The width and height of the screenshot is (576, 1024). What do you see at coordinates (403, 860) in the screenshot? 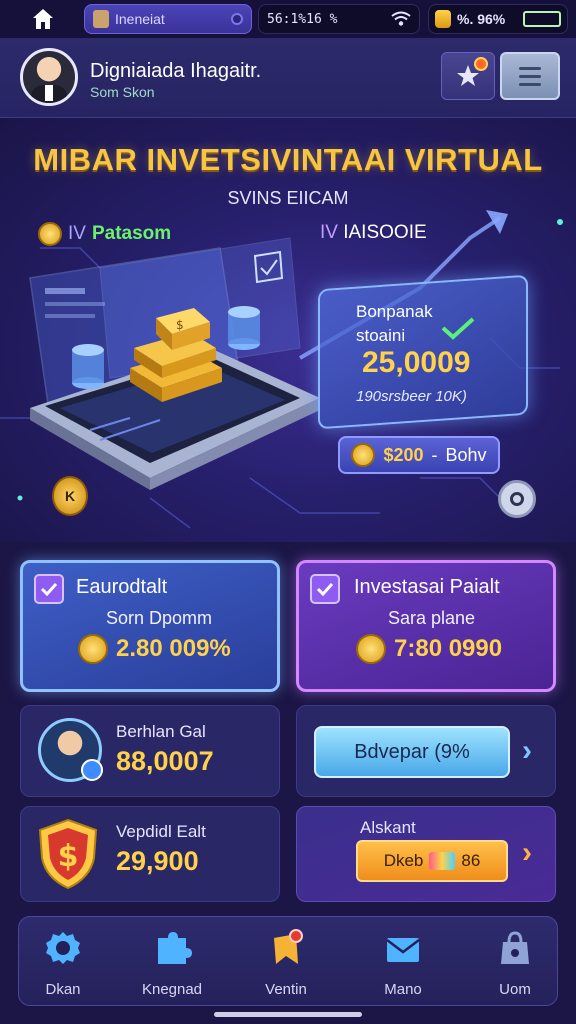
I see `wallet-button-label: Dkeb` at bounding box center [403, 860].